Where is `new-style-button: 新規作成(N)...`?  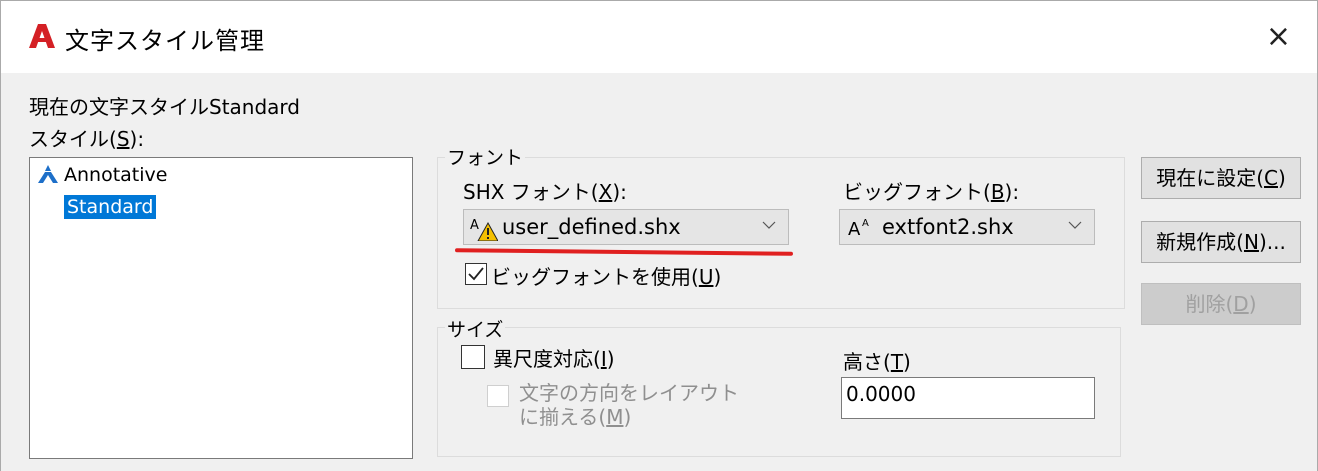 new-style-button: 新規作成(N)... is located at coordinates (1221, 242).